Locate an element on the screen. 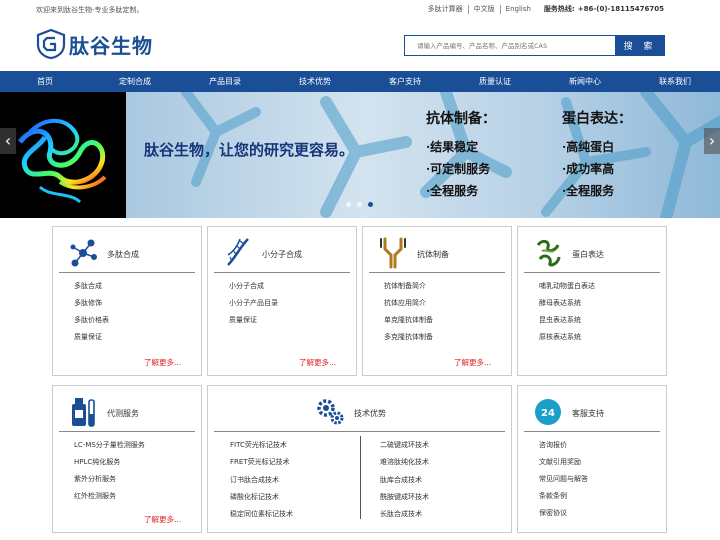 This screenshot has height=540, width=720. card-title: 小分子合成 is located at coordinates (282, 254).